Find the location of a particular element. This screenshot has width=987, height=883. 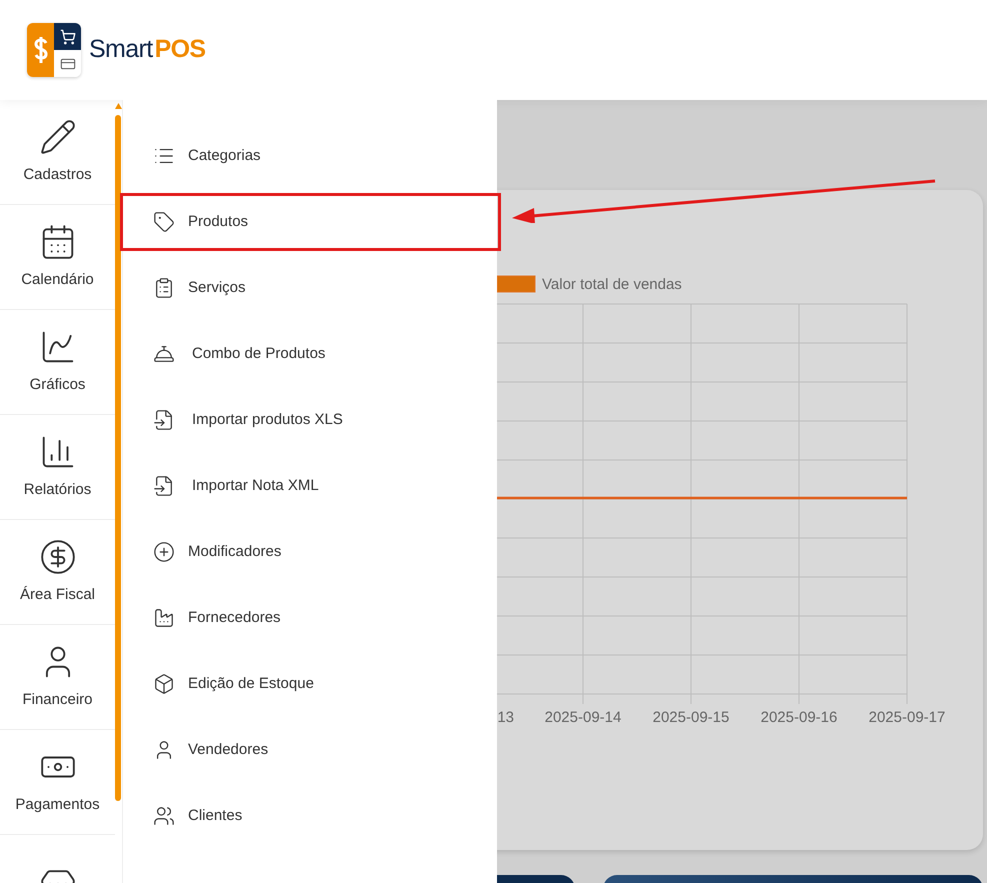

submenu-item: Importar produtos XLS is located at coordinates (248, 420).